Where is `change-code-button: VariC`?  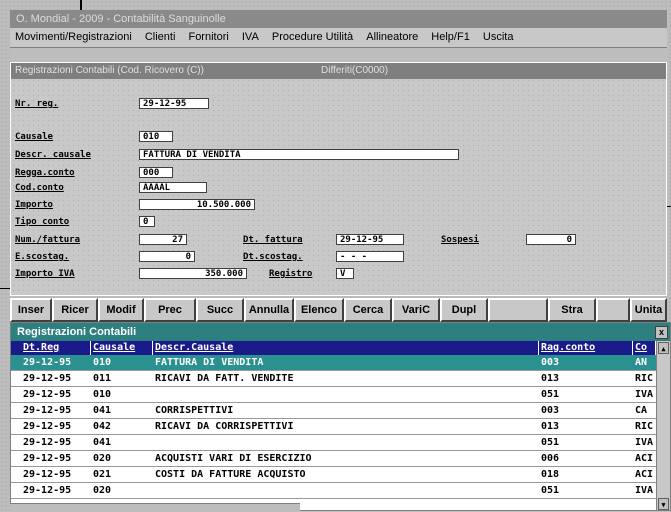
change-code-button: VariC is located at coordinates (416, 310).